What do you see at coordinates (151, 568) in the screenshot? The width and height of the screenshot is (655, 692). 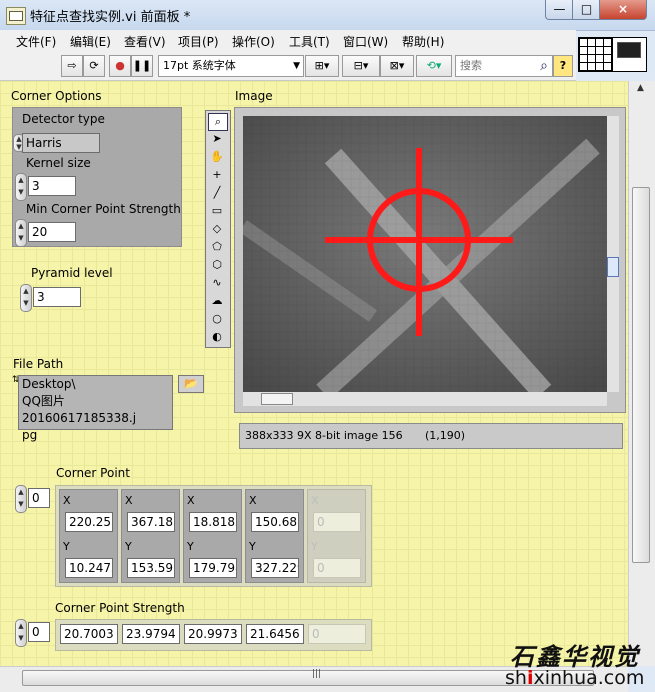 I see `corner-y-value: 153.597` at bounding box center [151, 568].